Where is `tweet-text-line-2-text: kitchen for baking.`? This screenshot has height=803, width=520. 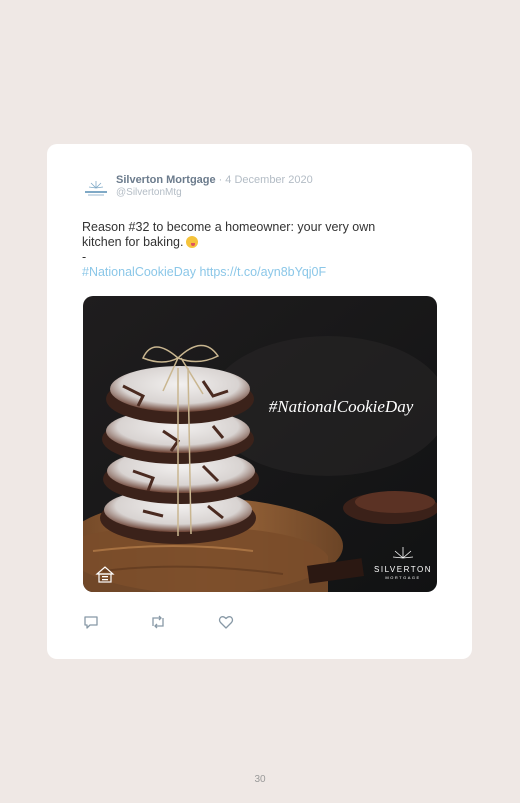 tweet-text-line-2-text: kitchen for baking. is located at coordinates (133, 242).